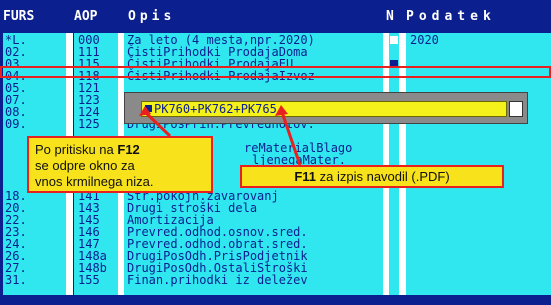  I want to click on formula-text: PK760+PK762+PK765, so click(215, 109).